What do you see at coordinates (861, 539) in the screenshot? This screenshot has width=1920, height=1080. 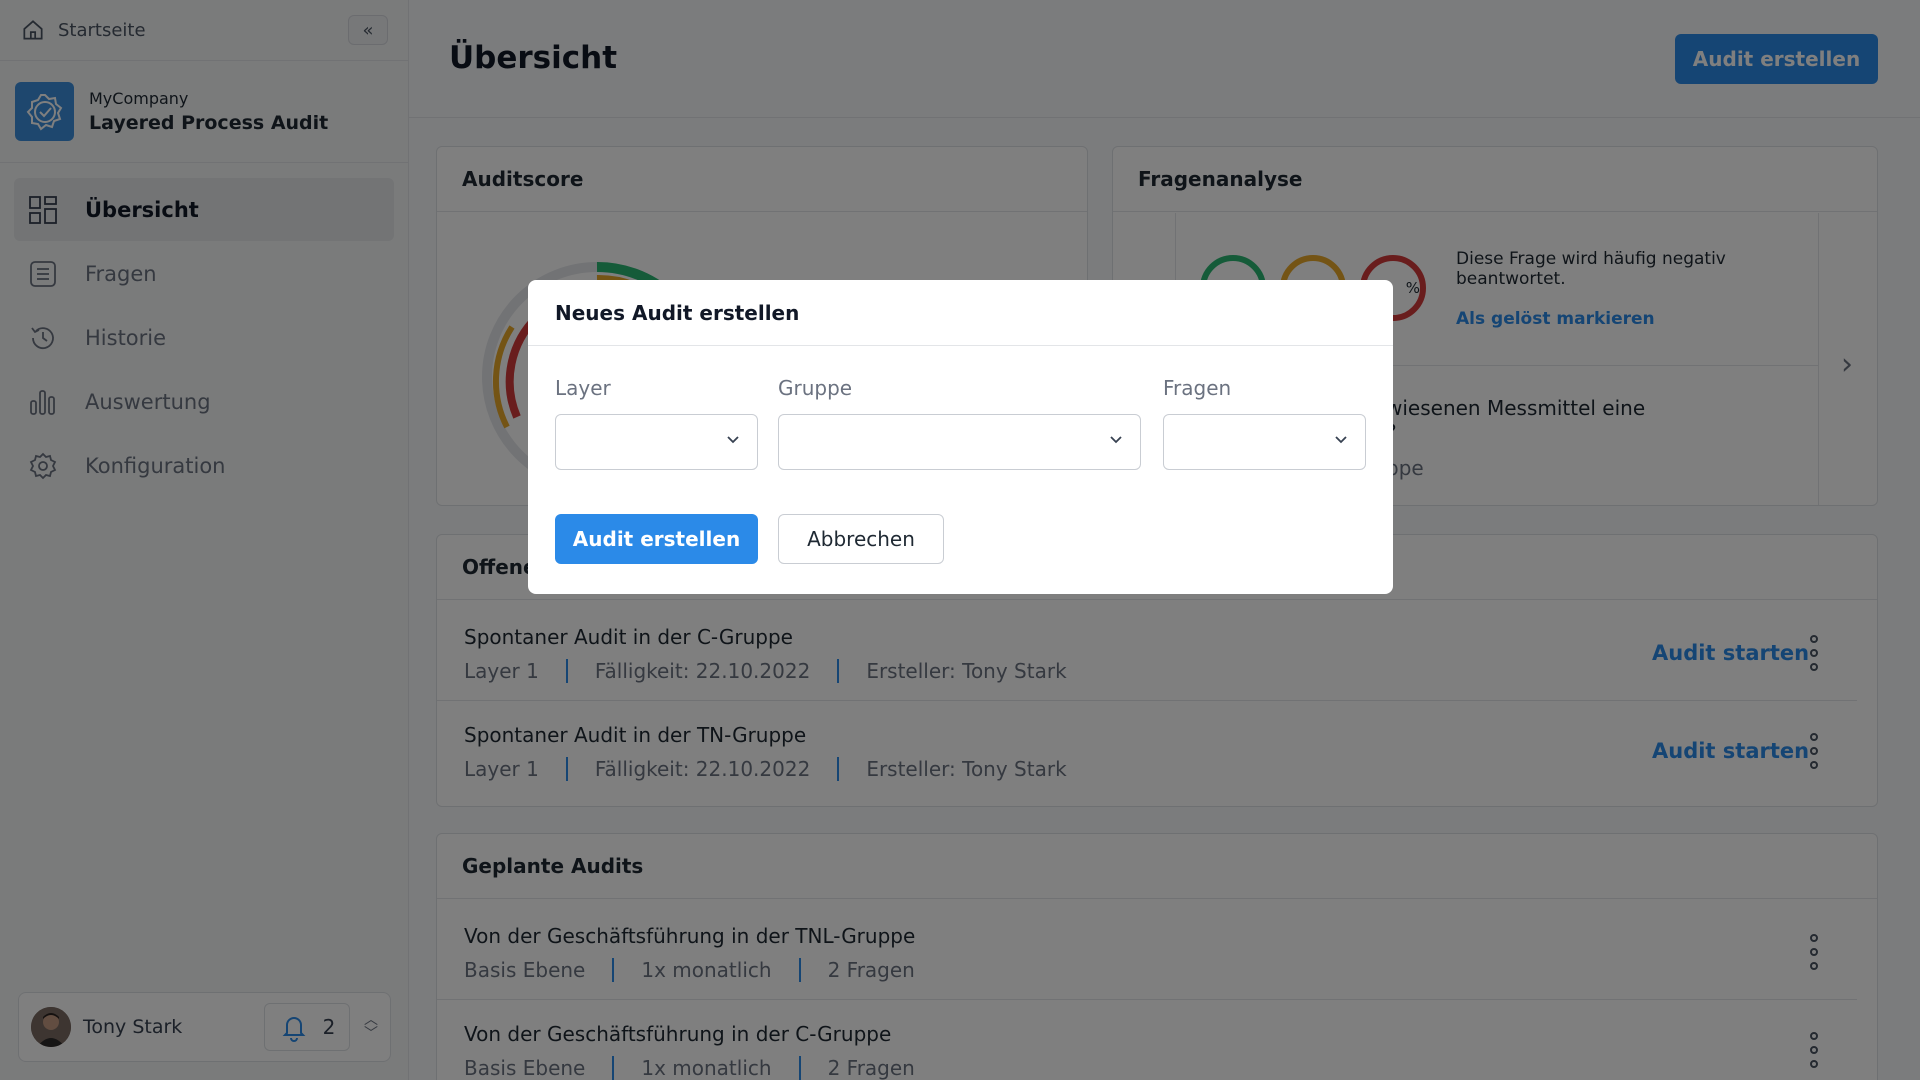 I see `dialog-cancel-button: Abbrechen` at bounding box center [861, 539].